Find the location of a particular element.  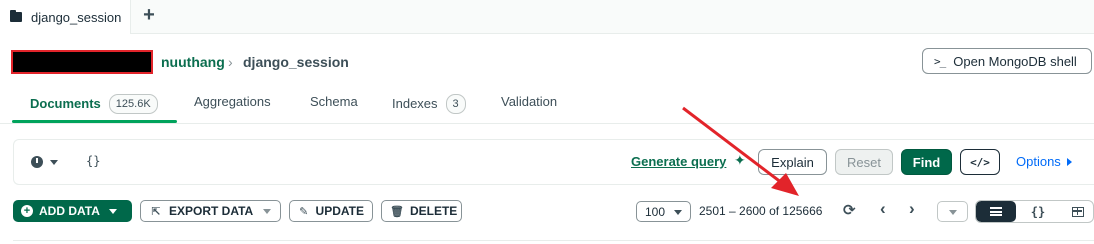

tab-validation-label: Validation is located at coordinates (529, 101).